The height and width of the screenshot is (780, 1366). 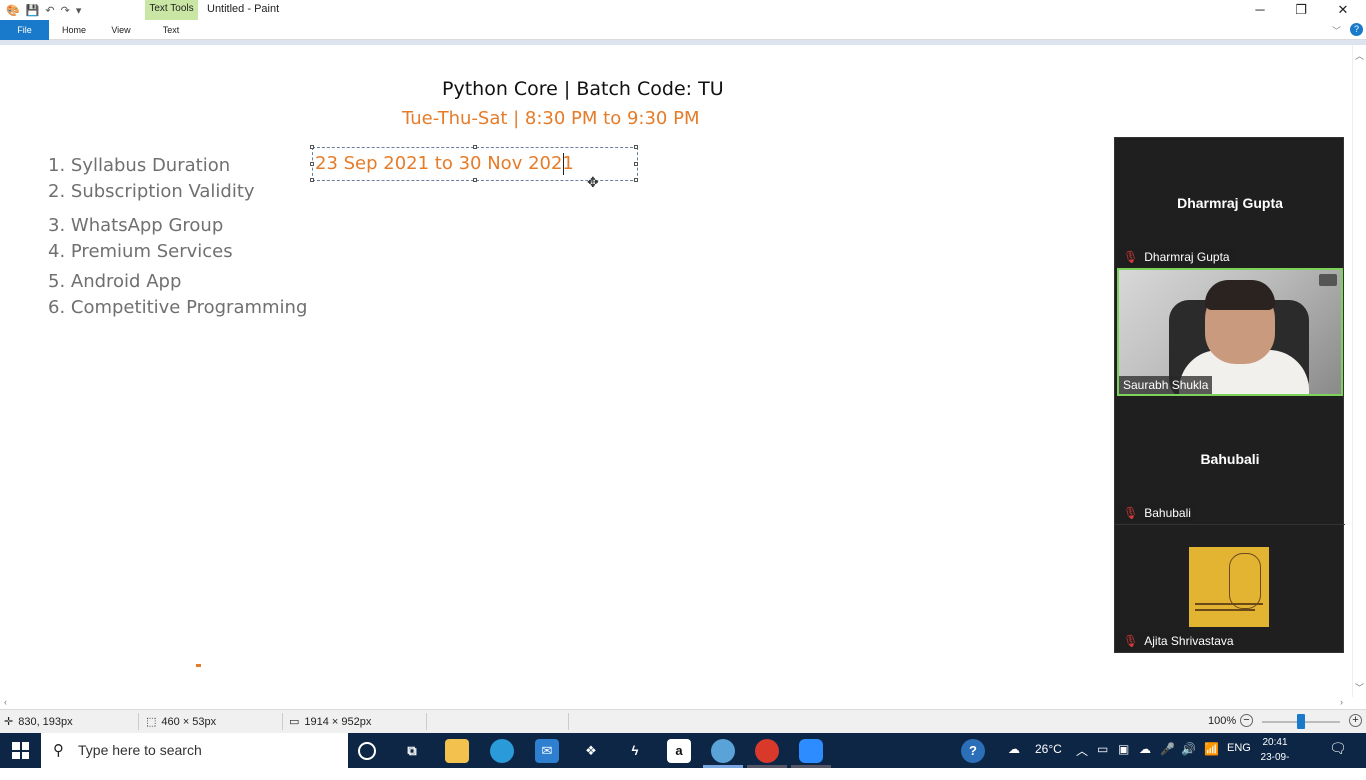 I want to click on clock-time: 20:41, so click(x=1275, y=742).